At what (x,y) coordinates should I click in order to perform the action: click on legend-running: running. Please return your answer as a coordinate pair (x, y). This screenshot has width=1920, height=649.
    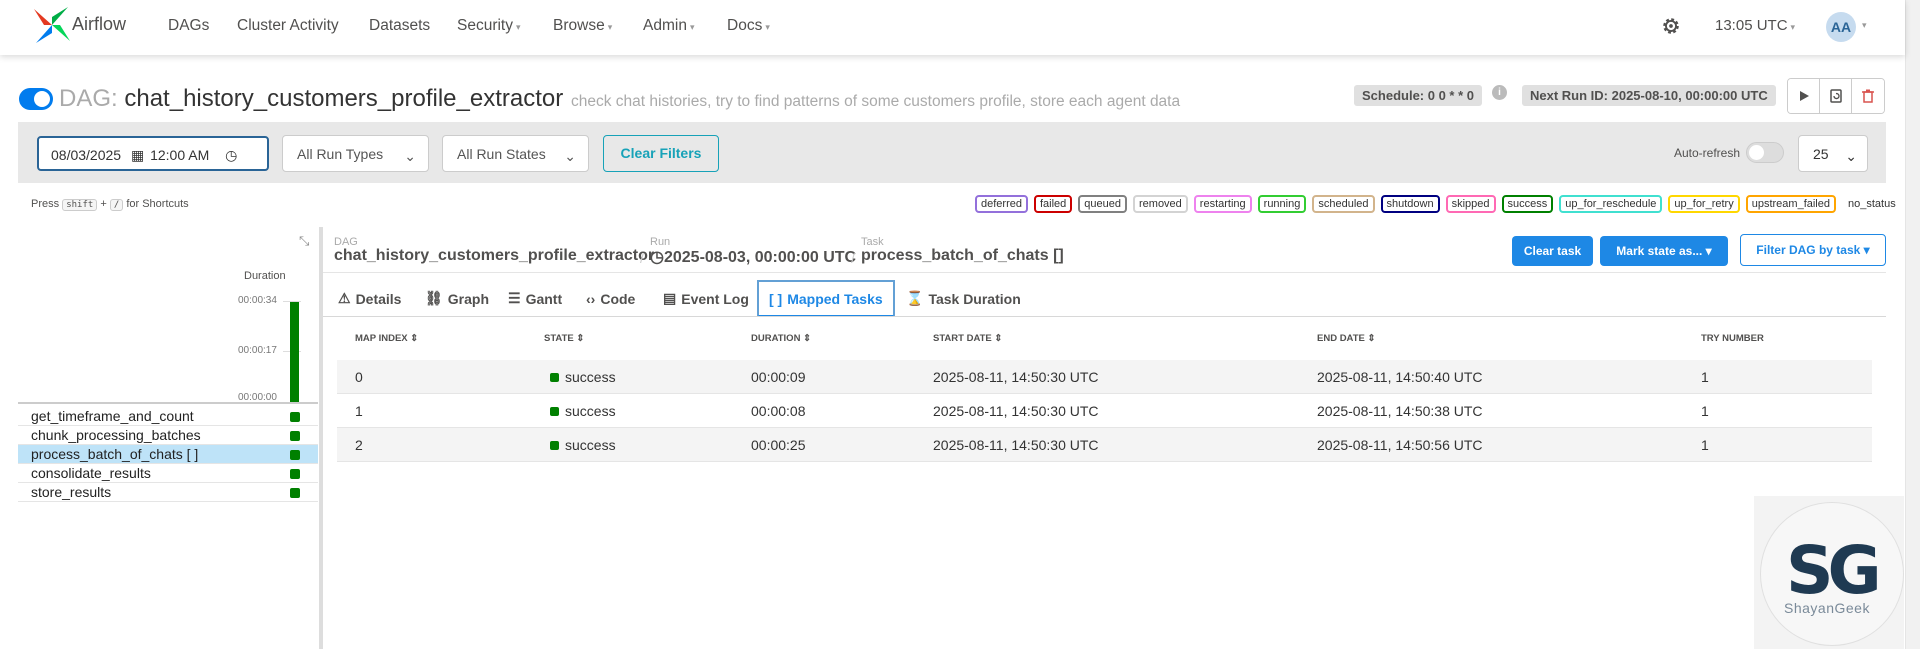
    Looking at the image, I should click on (1282, 204).